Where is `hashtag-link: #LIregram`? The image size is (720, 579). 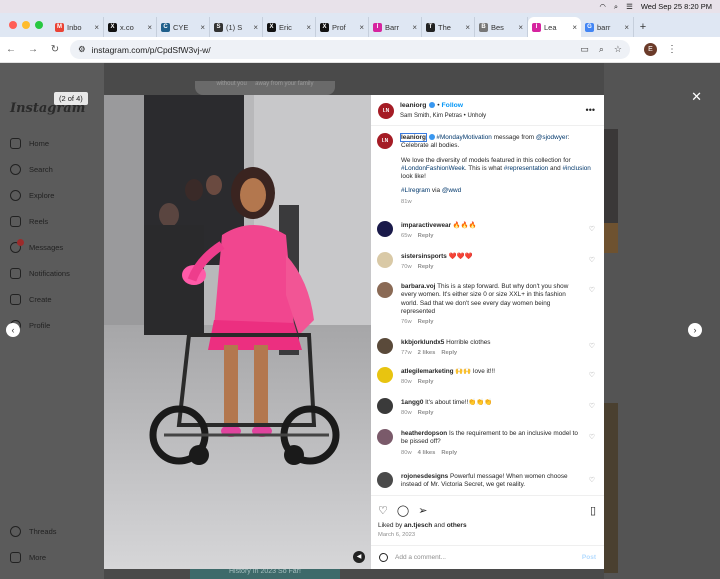 hashtag-link: #LIregram is located at coordinates (415, 190).